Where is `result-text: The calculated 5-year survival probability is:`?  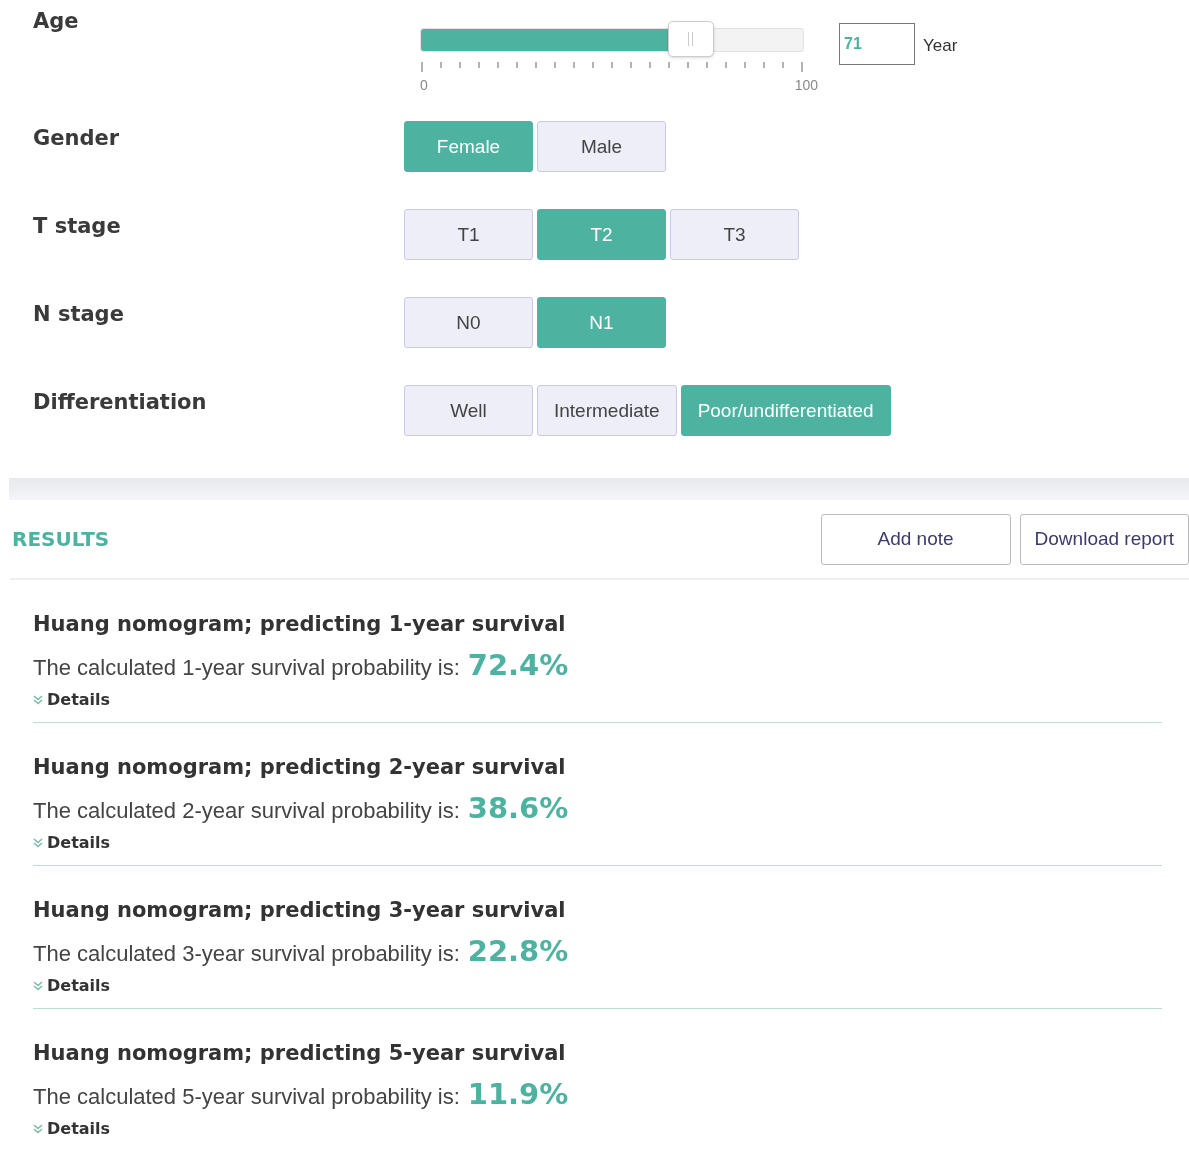
result-text: The calculated 5-year survival probability is: is located at coordinates (246, 1097).